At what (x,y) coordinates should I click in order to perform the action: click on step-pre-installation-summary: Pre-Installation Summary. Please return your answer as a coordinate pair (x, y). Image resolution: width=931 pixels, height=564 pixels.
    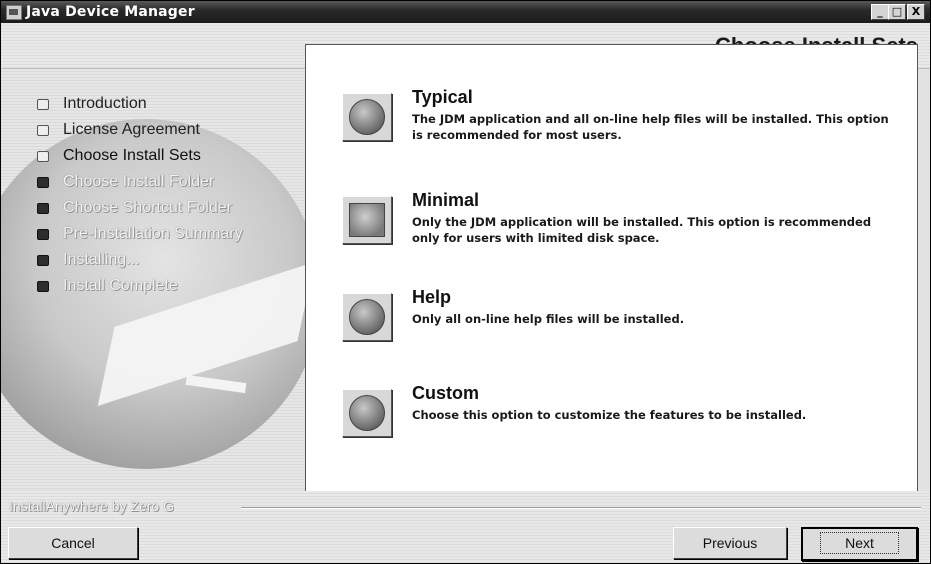
    Looking at the image, I should click on (140, 234).